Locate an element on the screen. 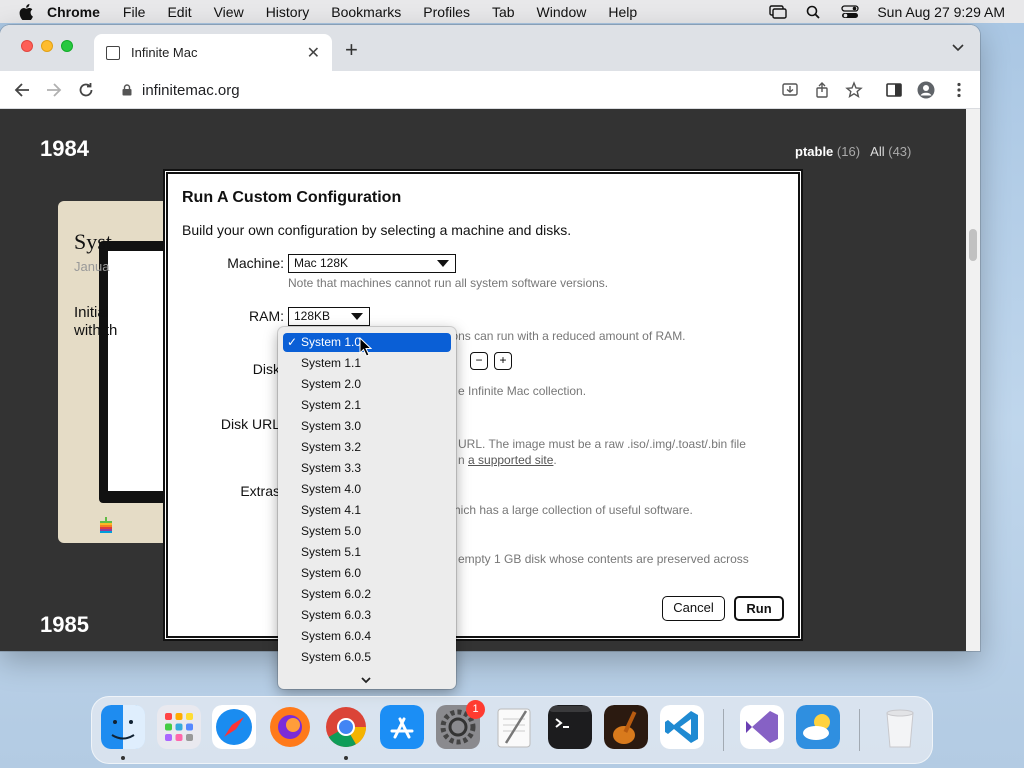 Image resolution: width=1024 pixels, height=768 pixels. page-scrollbar is located at coordinates (973, 380).